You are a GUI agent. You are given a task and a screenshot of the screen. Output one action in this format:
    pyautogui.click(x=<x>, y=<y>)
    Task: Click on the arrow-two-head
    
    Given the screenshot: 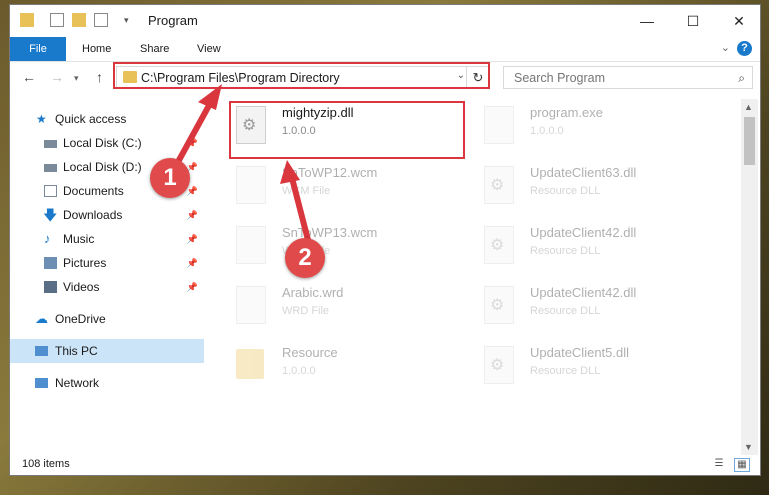 What is the action you would take?
    pyautogui.click(x=290, y=172)
    